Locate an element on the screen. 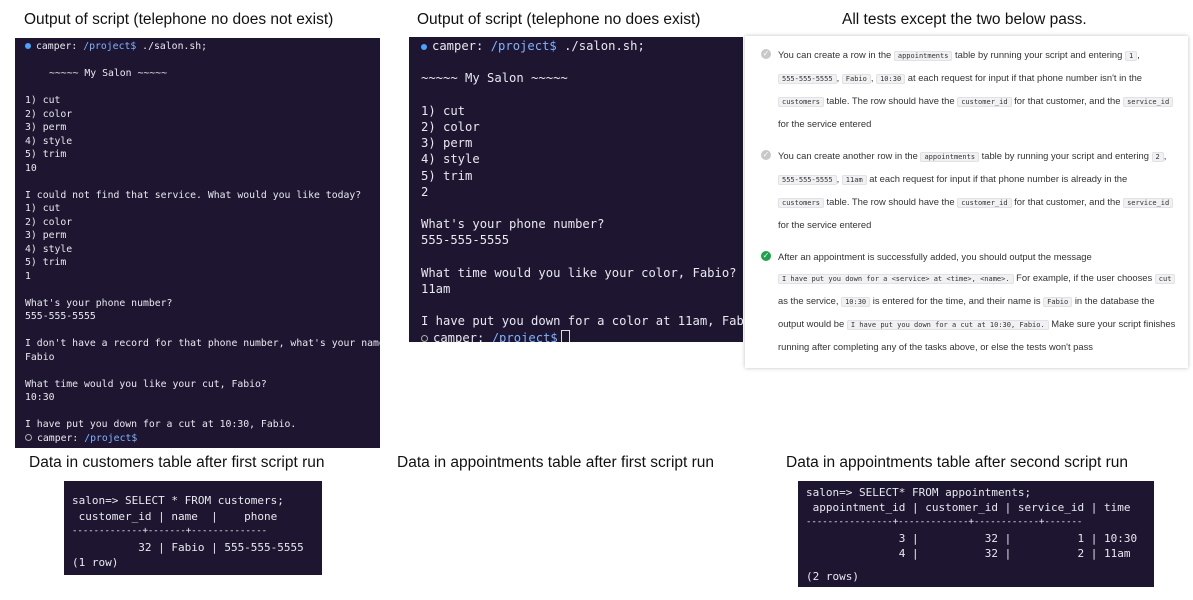 Image resolution: width=1193 pixels, height=600 pixels. code-snippet: 2 is located at coordinates (1157, 157).